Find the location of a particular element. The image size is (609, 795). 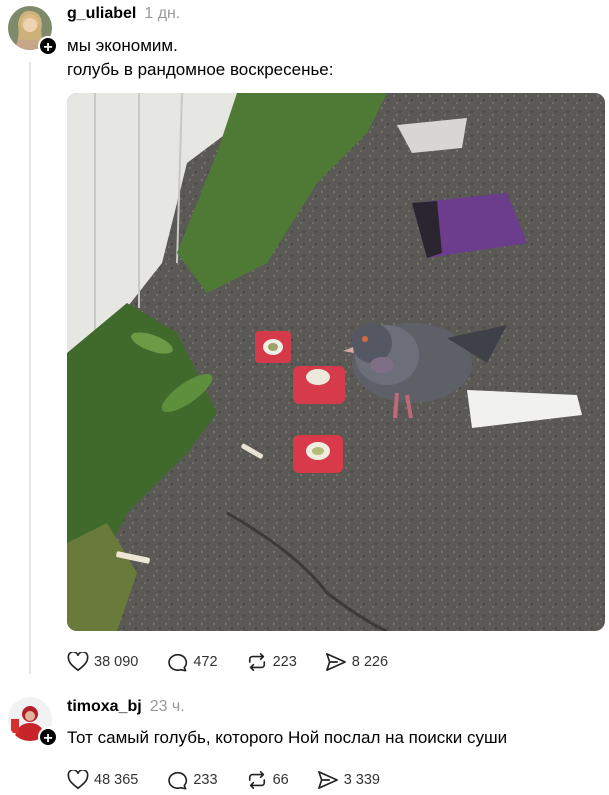

thread-line is located at coordinates (30, 368).